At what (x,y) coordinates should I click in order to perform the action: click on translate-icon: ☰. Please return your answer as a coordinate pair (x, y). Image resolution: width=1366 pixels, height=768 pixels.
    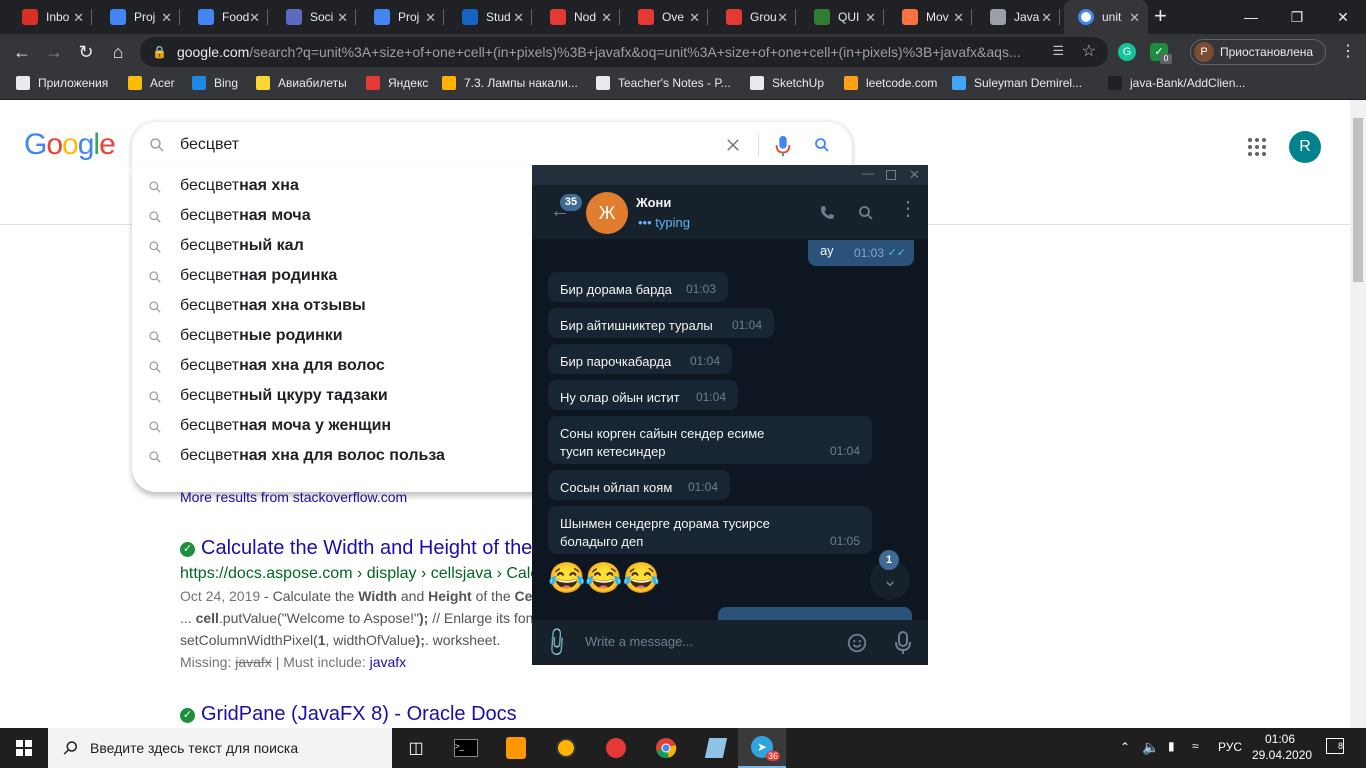
    Looking at the image, I should click on (1058, 51).